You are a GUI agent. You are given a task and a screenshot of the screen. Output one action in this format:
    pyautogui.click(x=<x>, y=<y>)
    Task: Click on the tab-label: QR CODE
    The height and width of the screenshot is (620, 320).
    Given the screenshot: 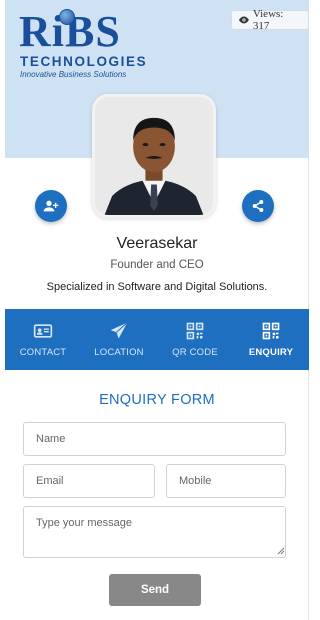 What is the action you would take?
    pyautogui.click(x=195, y=352)
    